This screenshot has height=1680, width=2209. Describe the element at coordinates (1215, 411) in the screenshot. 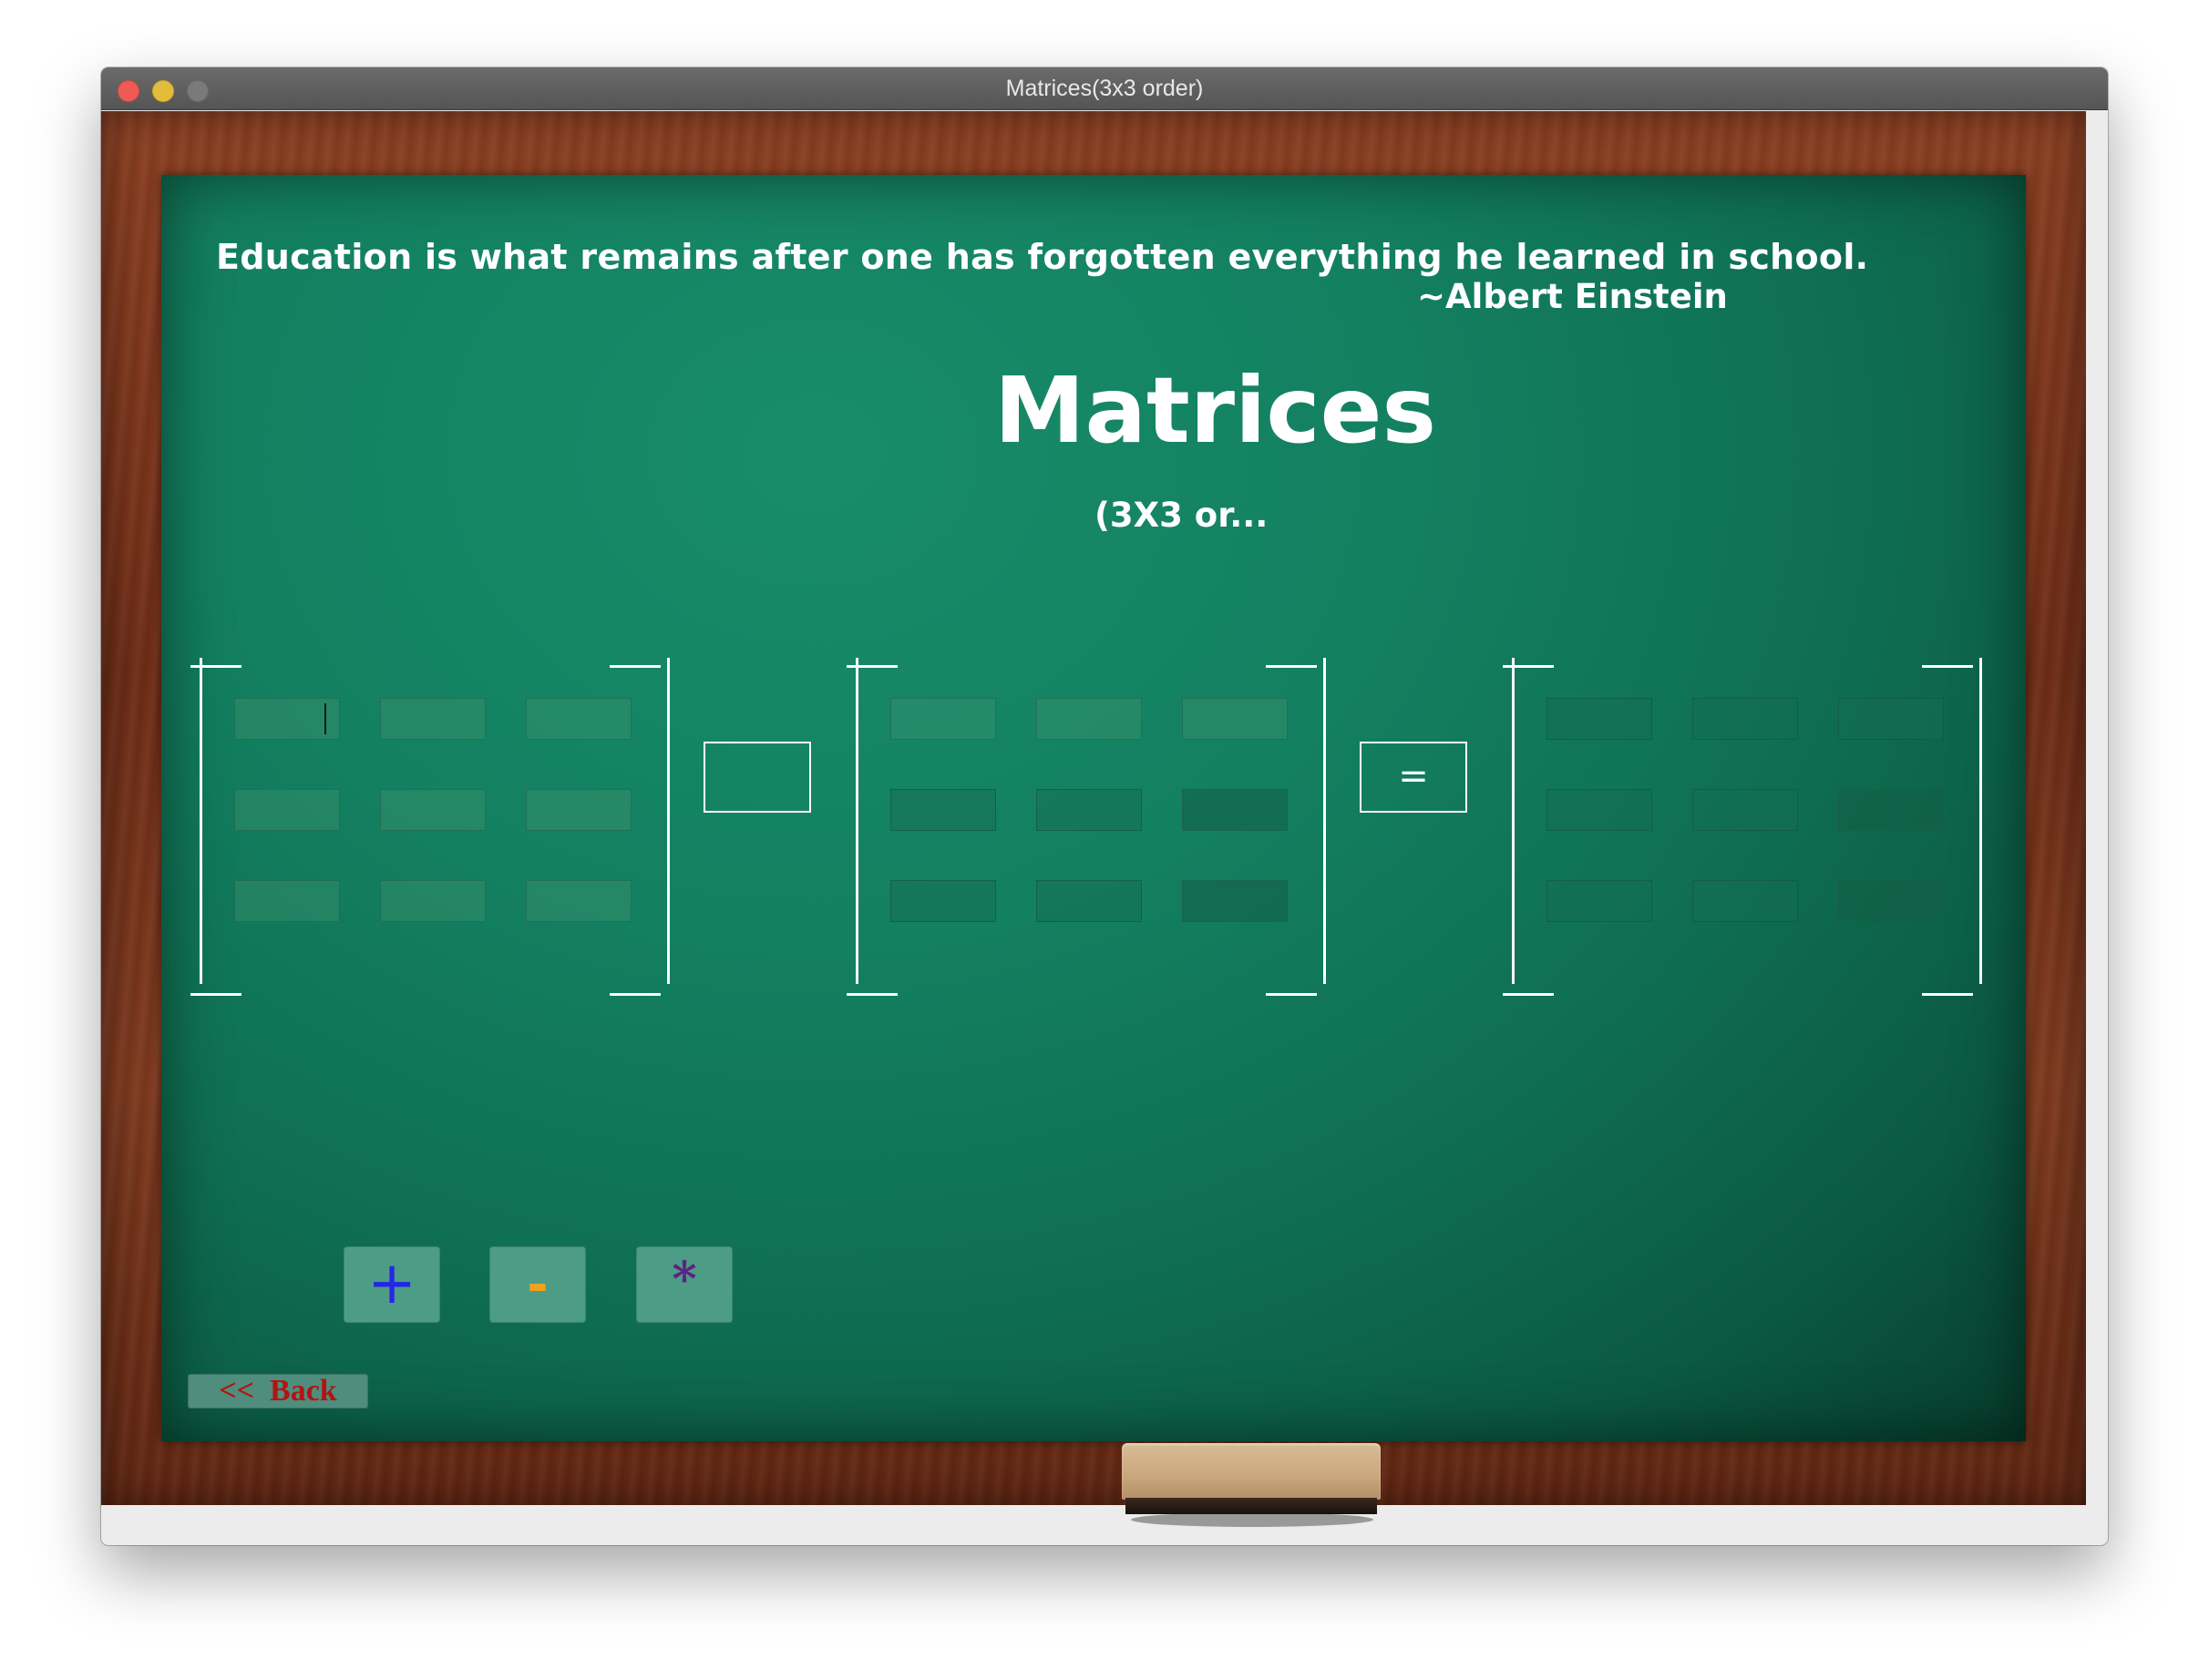

I see `page-title: Matrices` at that location.